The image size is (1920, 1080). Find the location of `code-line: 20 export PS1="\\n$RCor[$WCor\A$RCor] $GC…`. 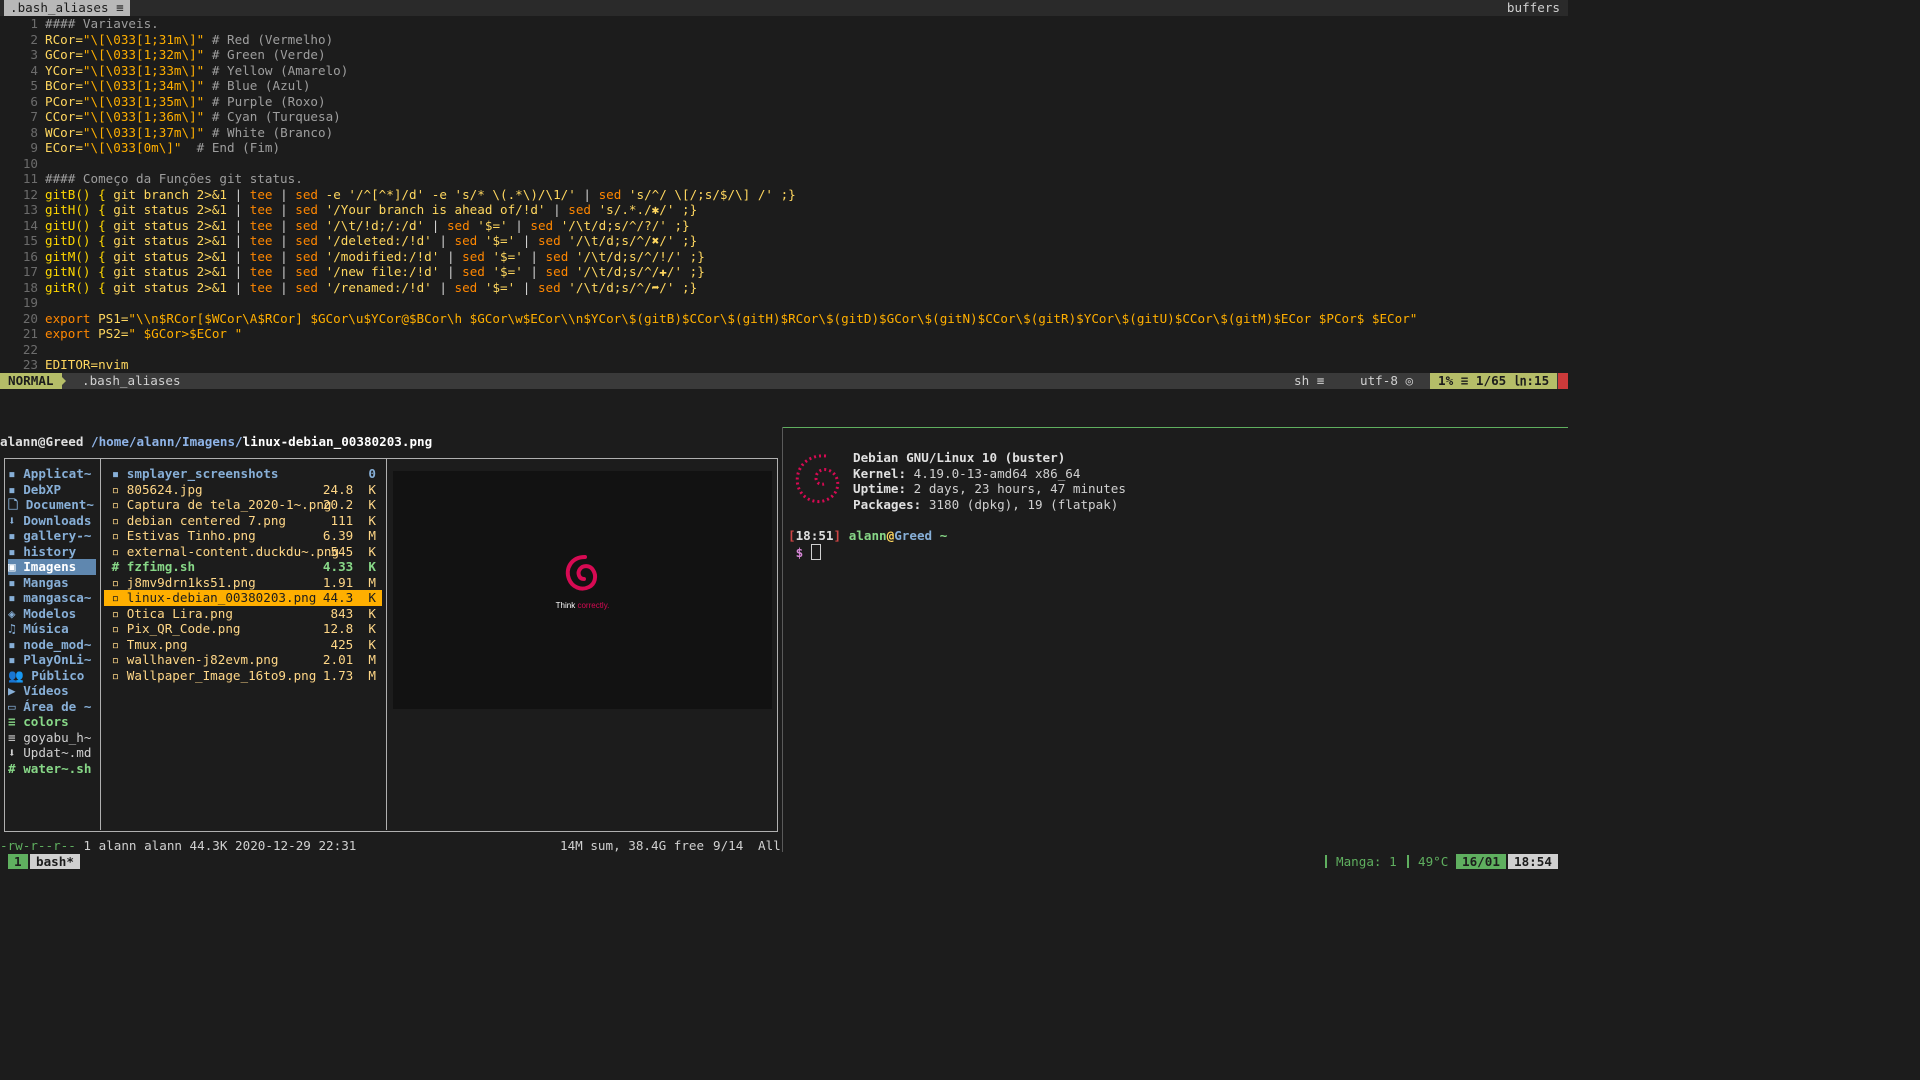

code-line: 20 export PS1="\\n$RCor[$WCor\A$RCor] $GC… is located at coordinates (709, 318).